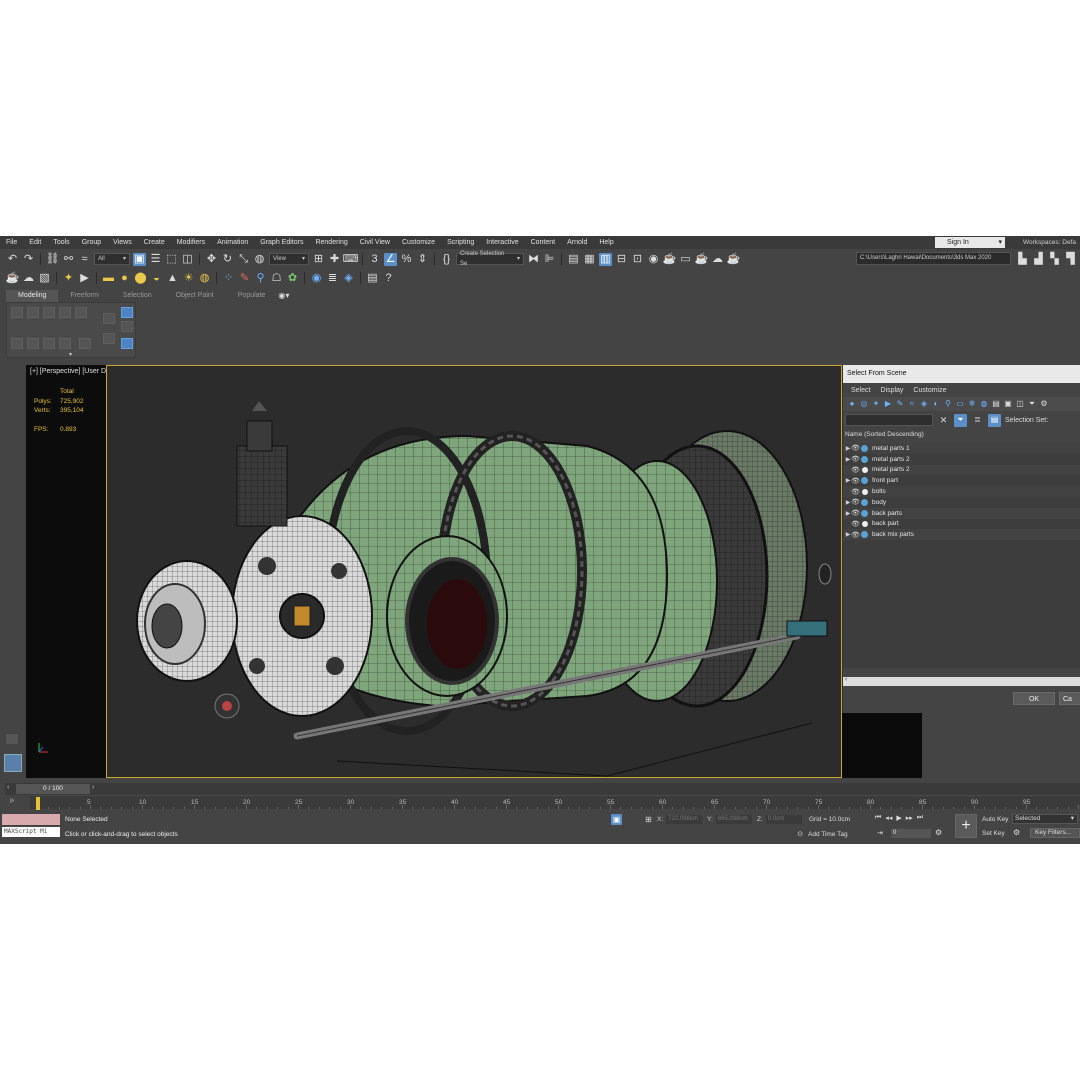 The width and height of the screenshot is (1080, 1080). What do you see at coordinates (81, 312) in the screenshot?
I see `element-mode-button` at bounding box center [81, 312].